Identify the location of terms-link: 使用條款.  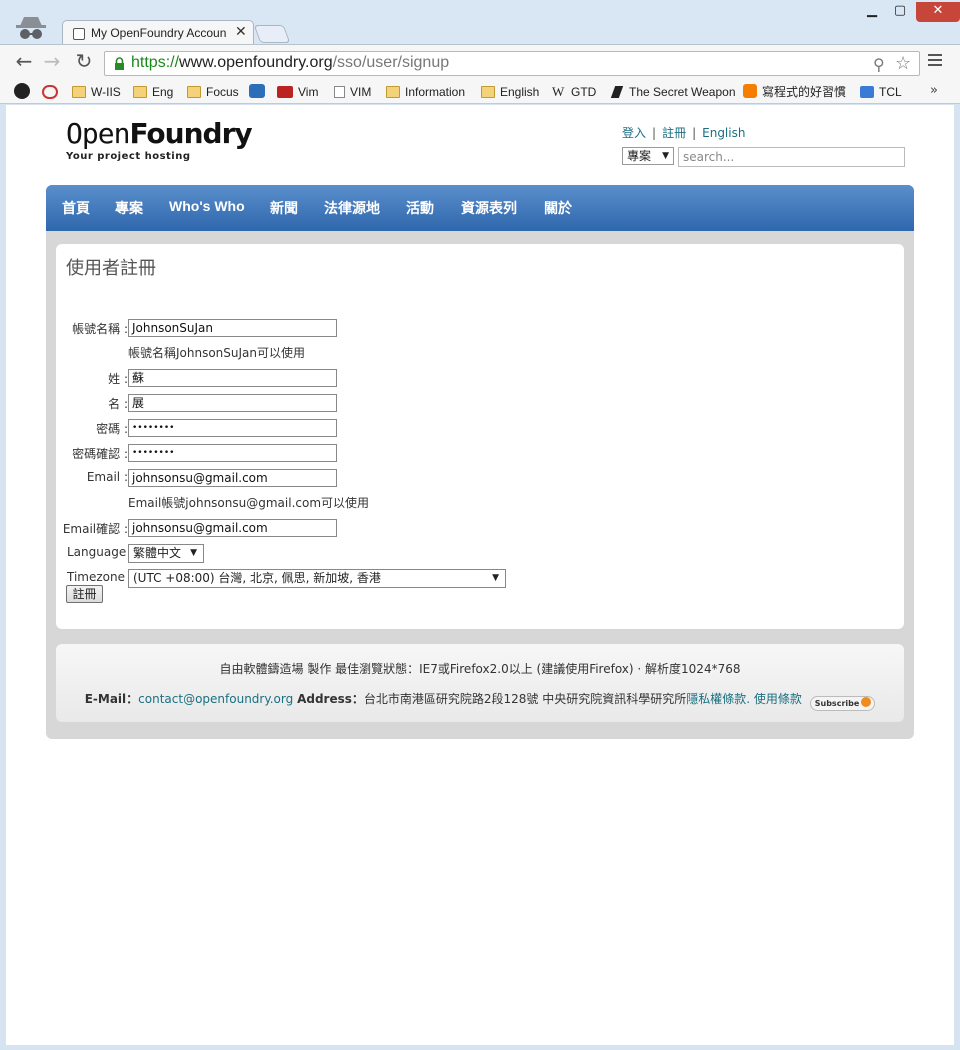
(778, 699).